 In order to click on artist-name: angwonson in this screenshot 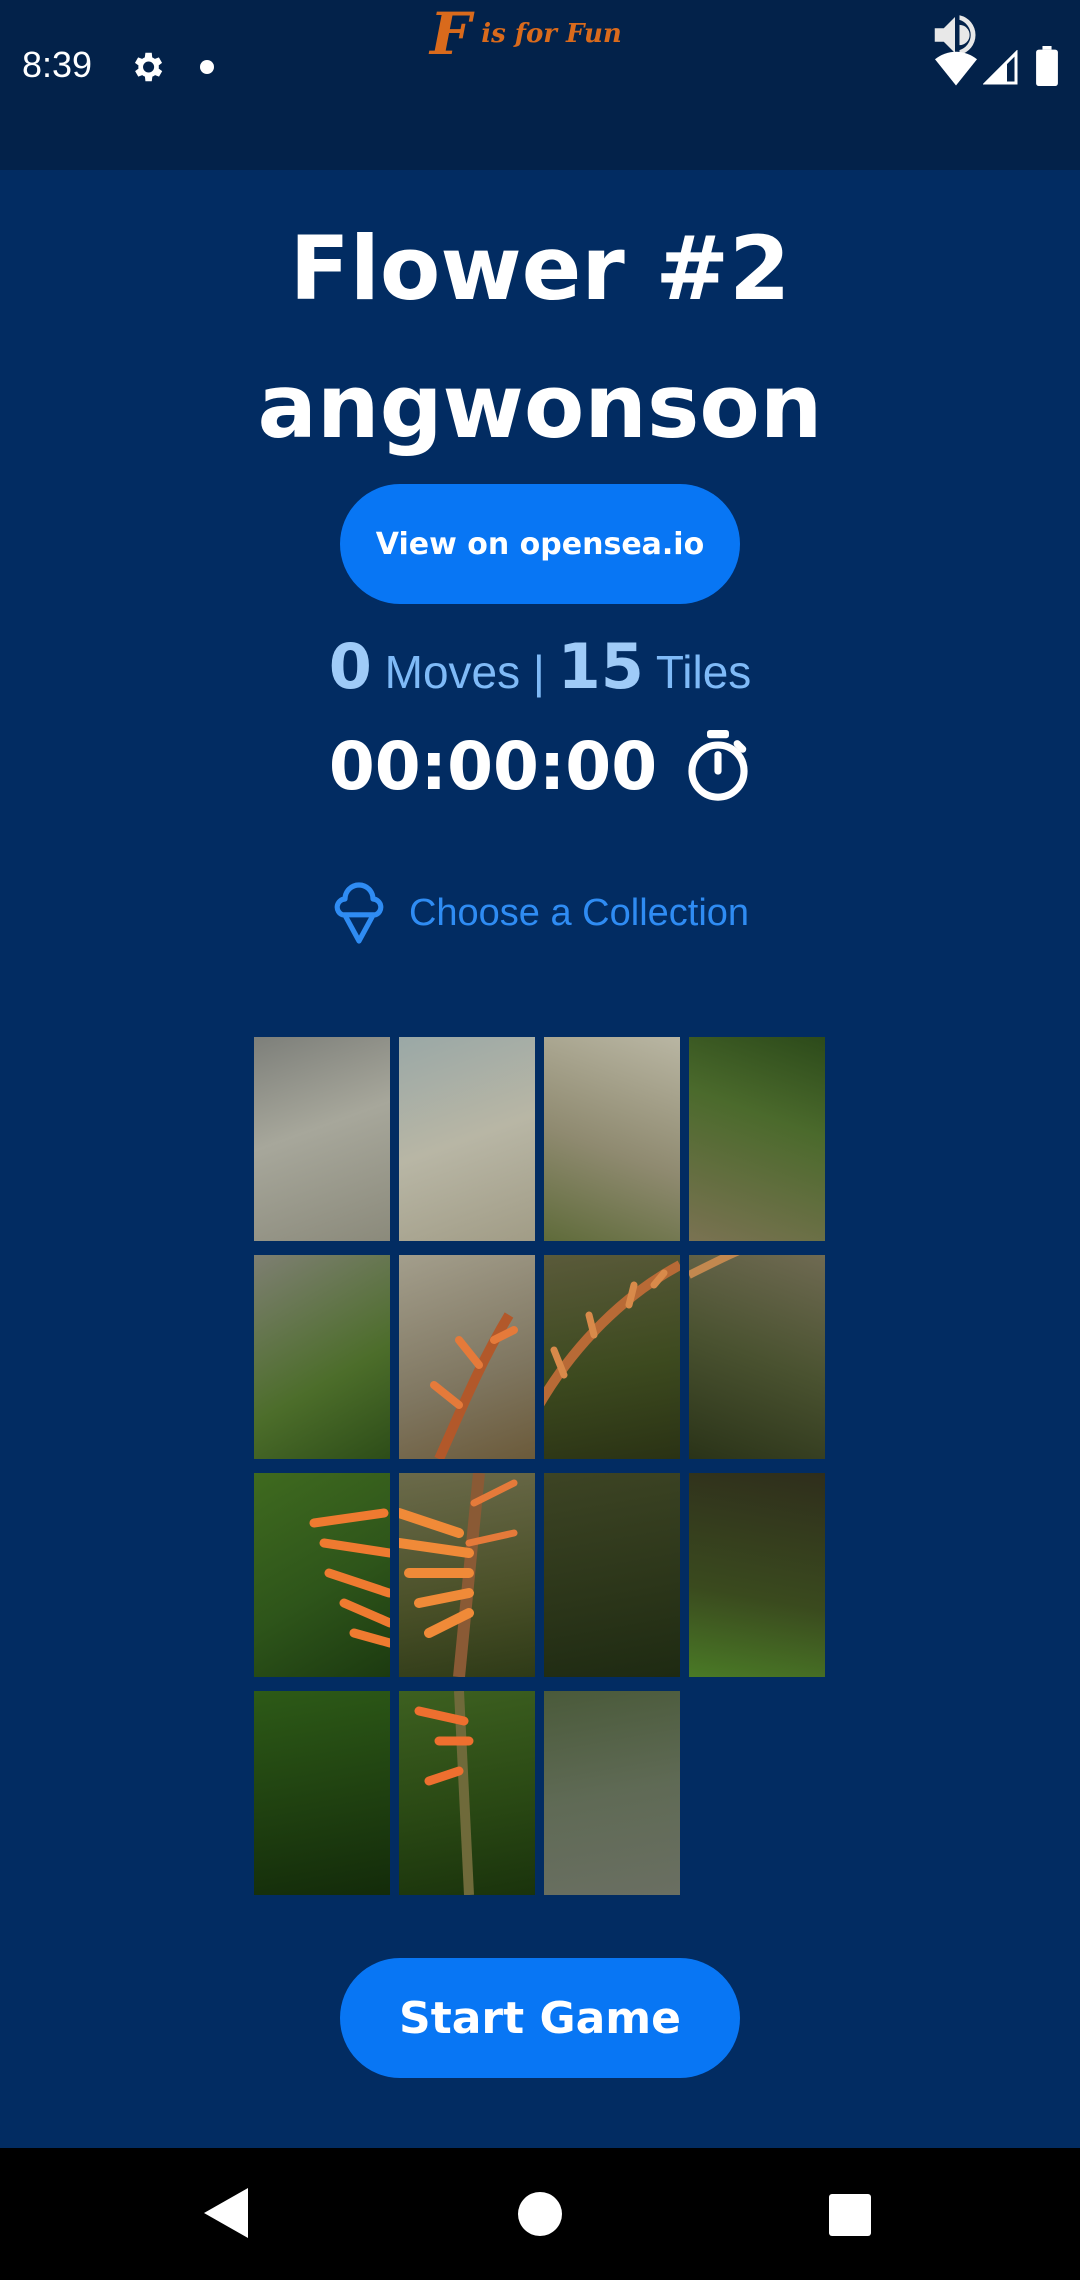, I will do `click(540, 406)`.